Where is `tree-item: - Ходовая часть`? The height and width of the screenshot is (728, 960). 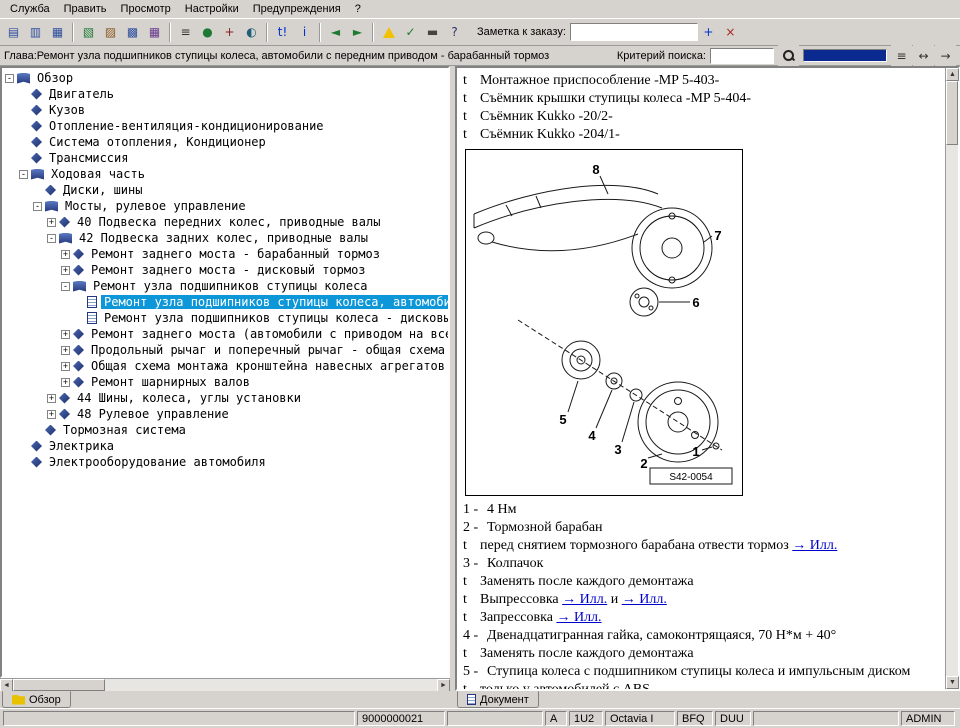 tree-item: - Ходовая часть is located at coordinates (225, 174).